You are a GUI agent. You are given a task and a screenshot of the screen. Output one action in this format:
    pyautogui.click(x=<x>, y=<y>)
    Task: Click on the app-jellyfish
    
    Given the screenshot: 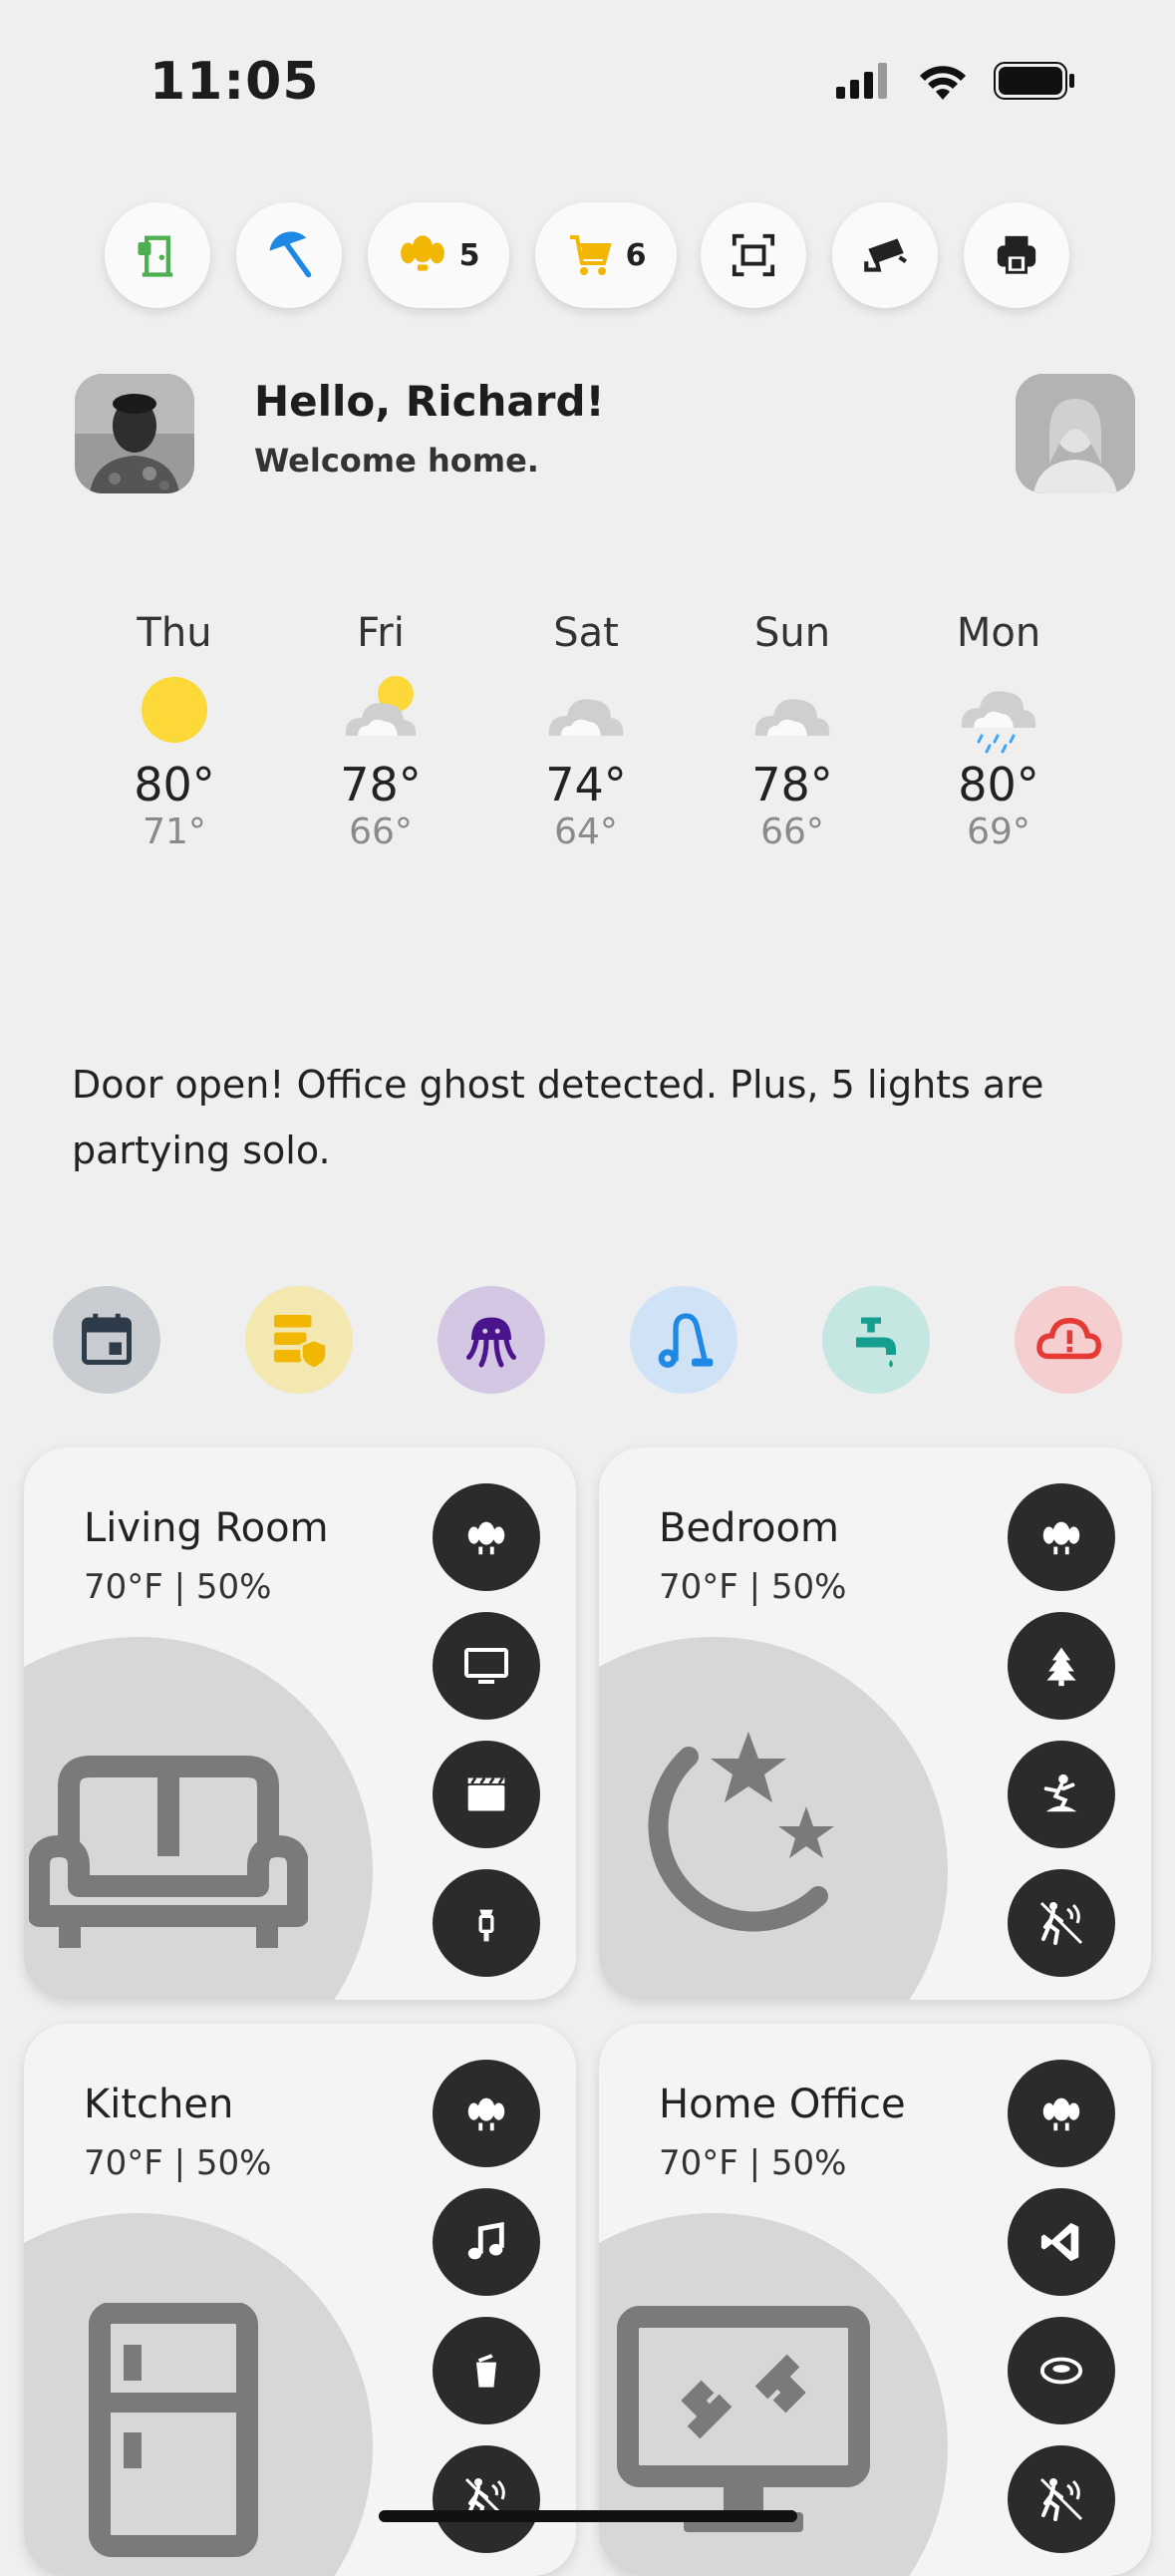 What is the action you would take?
    pyautogui.click(x=491, y=1340)
    